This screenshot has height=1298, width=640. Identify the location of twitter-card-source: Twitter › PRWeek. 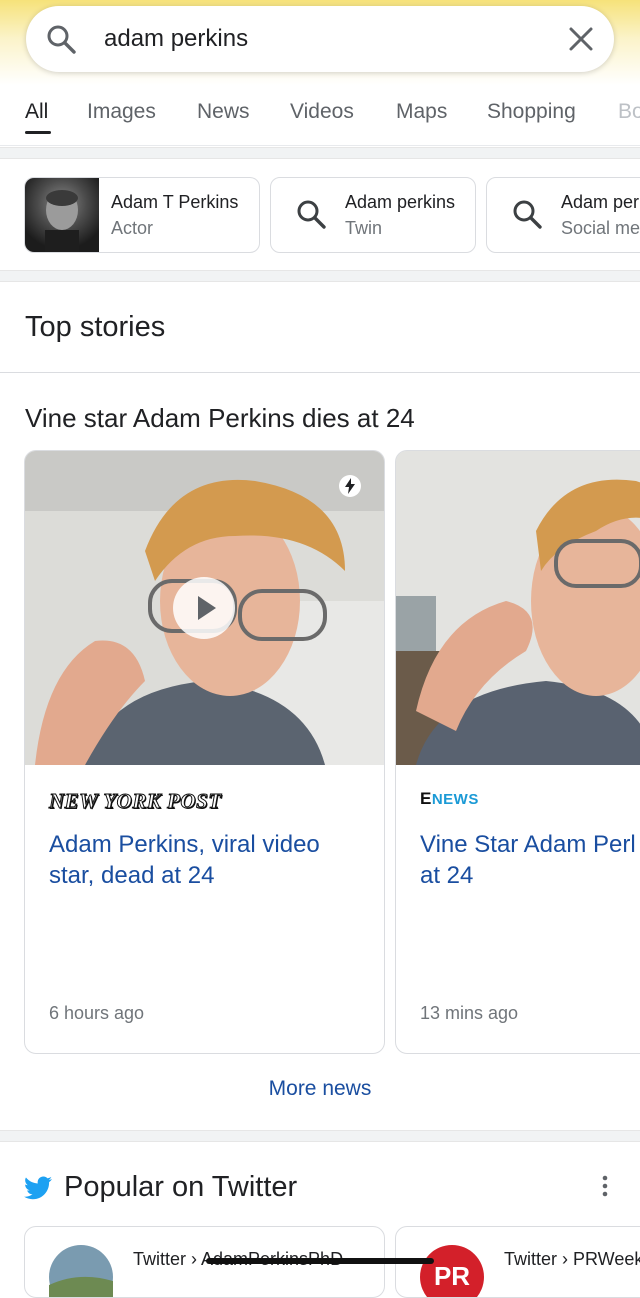
(572, 1259).